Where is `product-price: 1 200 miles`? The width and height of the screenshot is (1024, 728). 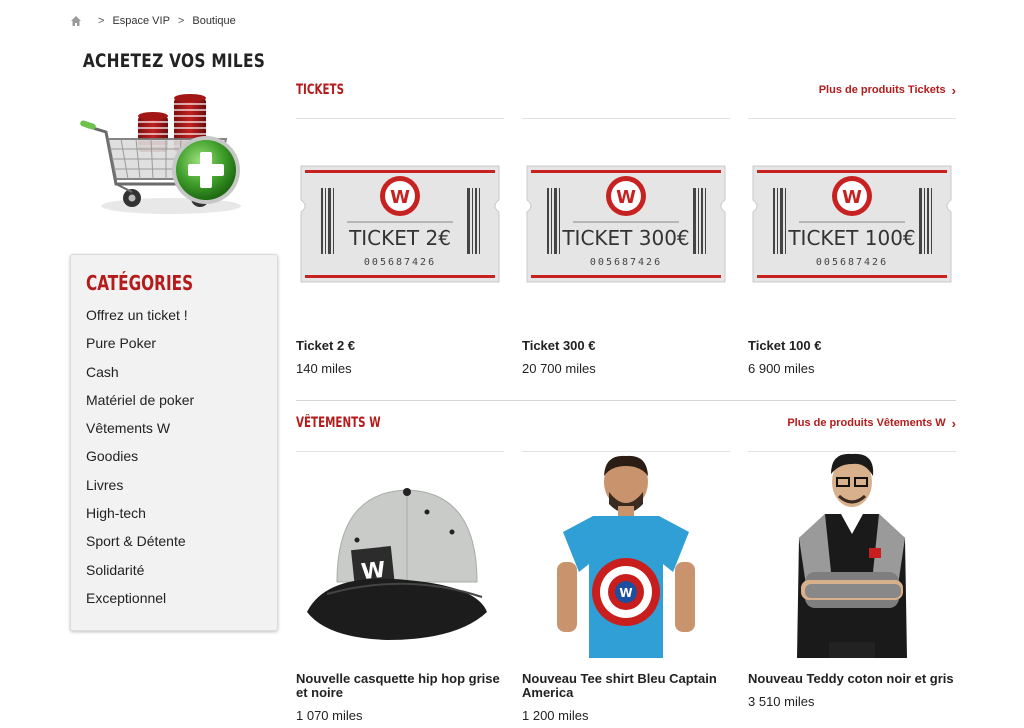 product-price: 1 200 miles is located at coordinates (555, 715).